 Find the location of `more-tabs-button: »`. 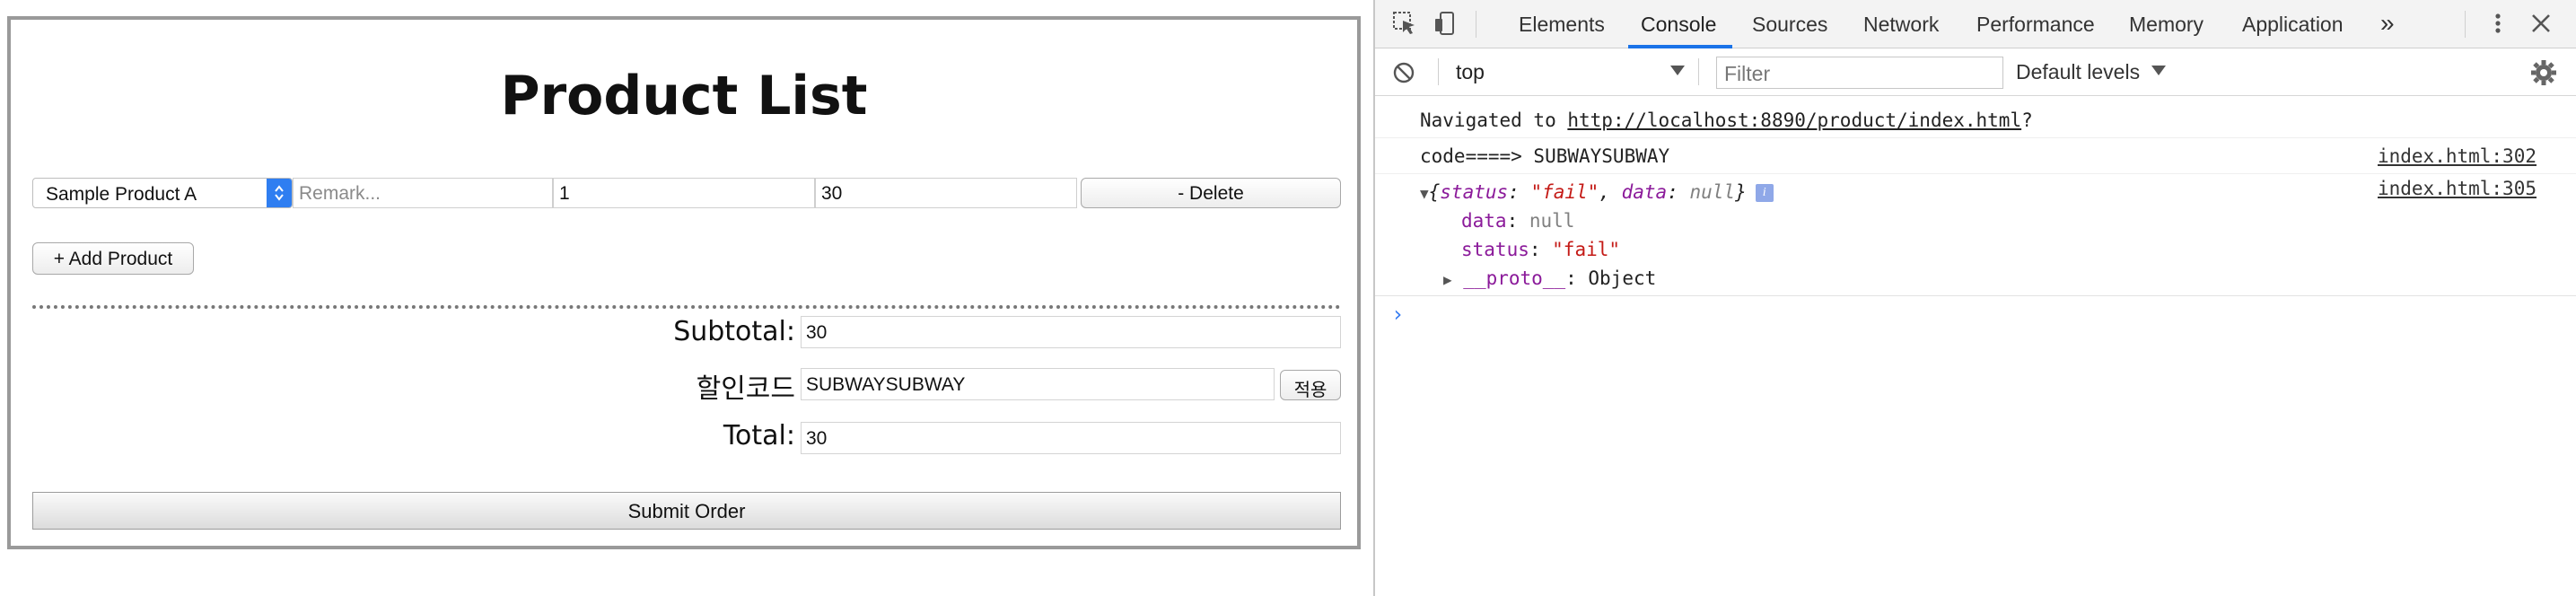

more-tabs-button: » is located at coordinates (2387, 23).